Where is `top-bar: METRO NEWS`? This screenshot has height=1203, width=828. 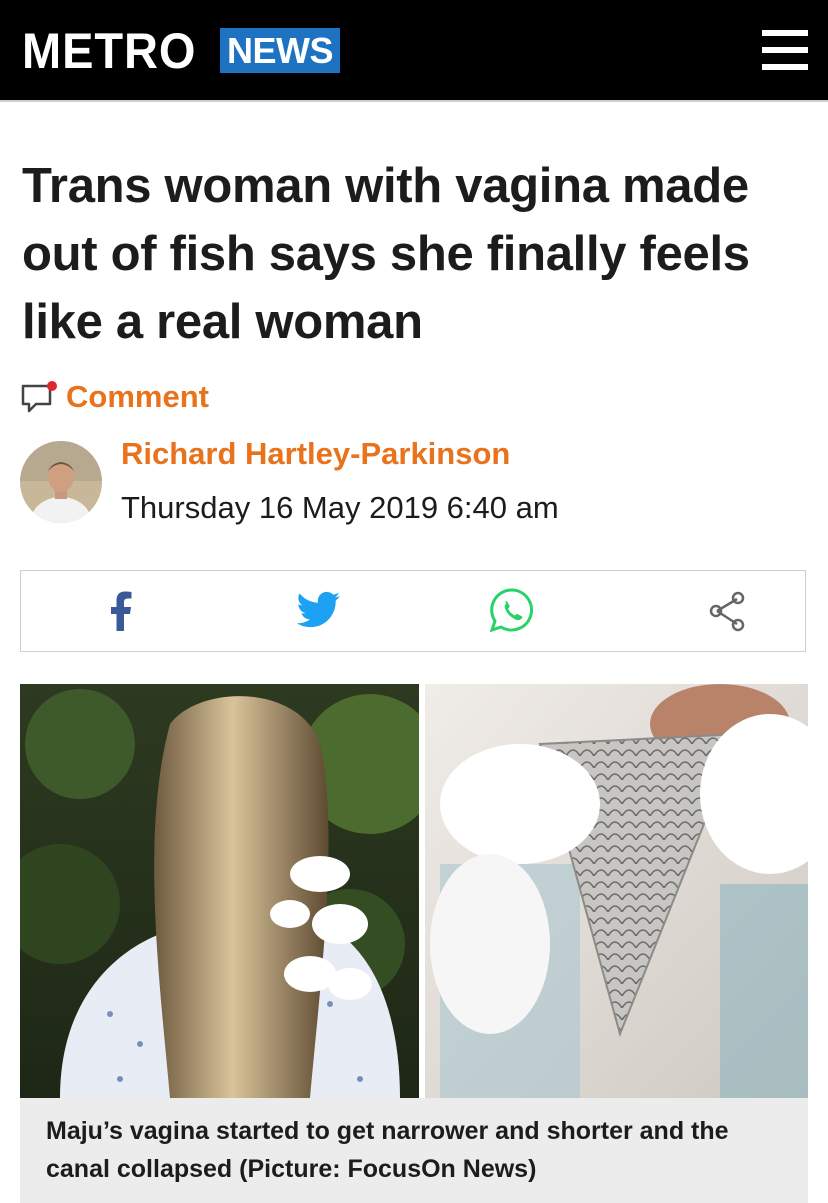
top-bar: METRO NEWS is located at coordinates (414, 51).